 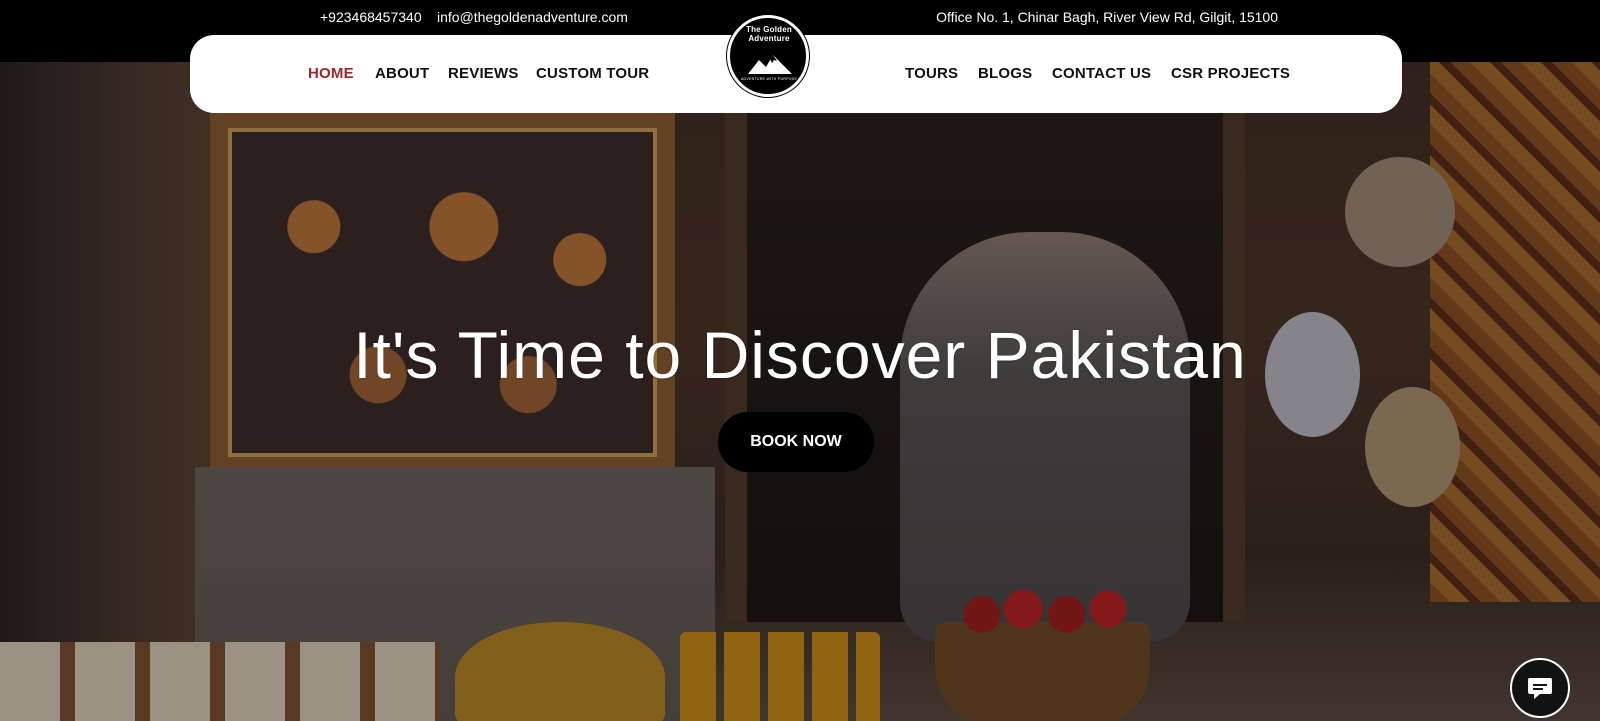 What do you see at coordinates (769, 79) in the screenshot?
I see `logo-tagline: ADVENTURE WITH PURPOSE` at bounding box center [769, 79].